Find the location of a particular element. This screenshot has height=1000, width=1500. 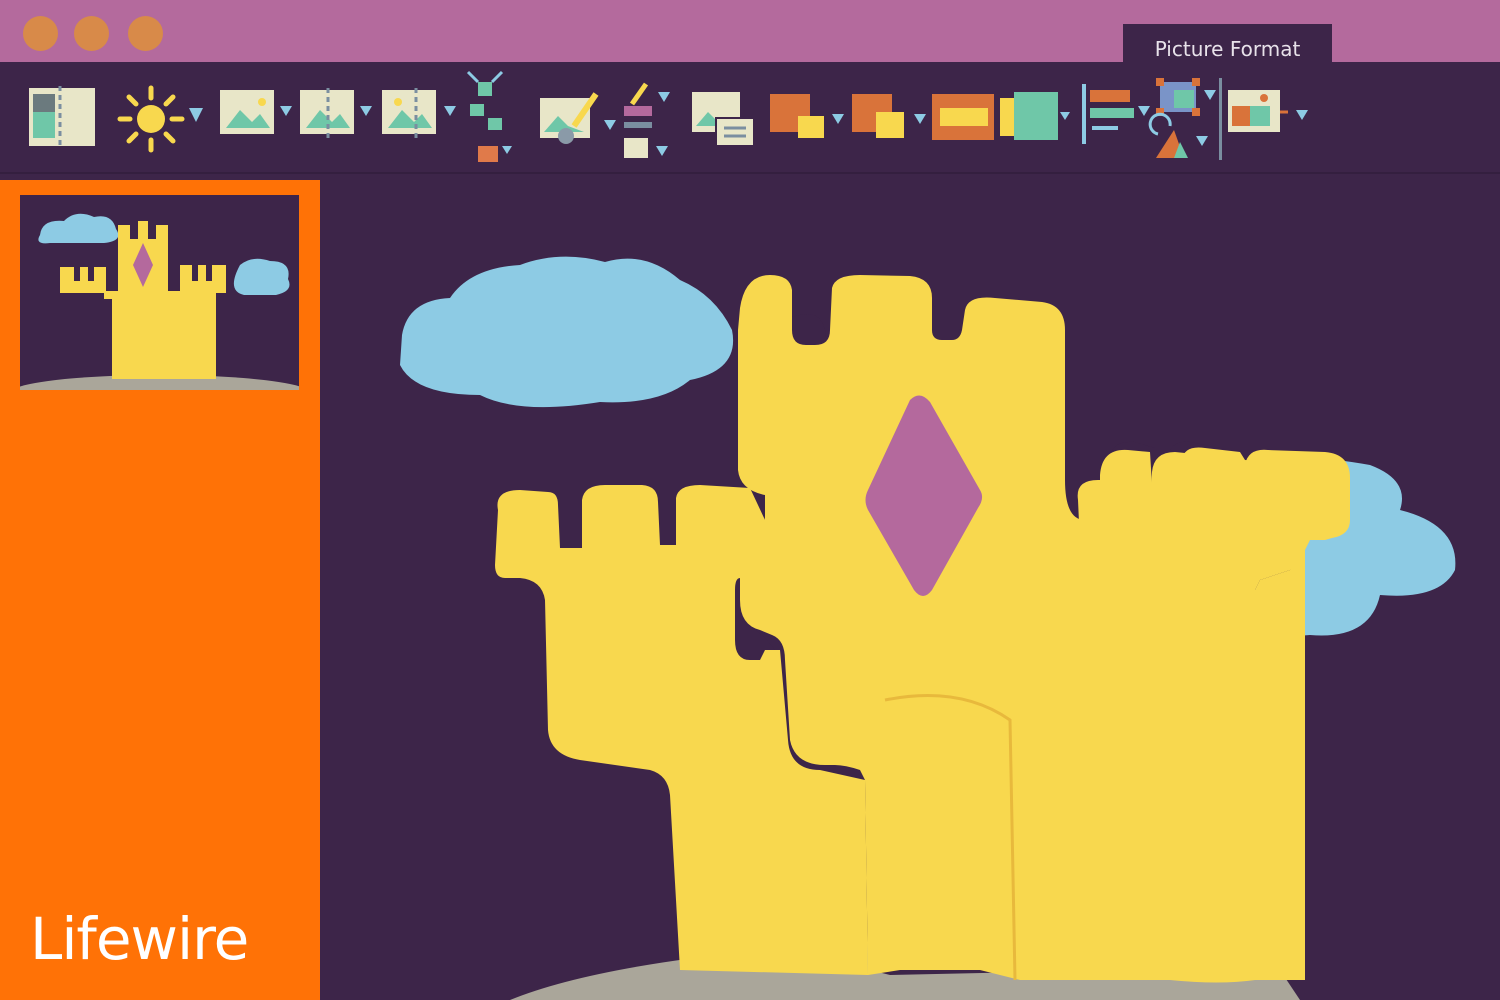

transparency-icon is located at coordinates (419, 113).